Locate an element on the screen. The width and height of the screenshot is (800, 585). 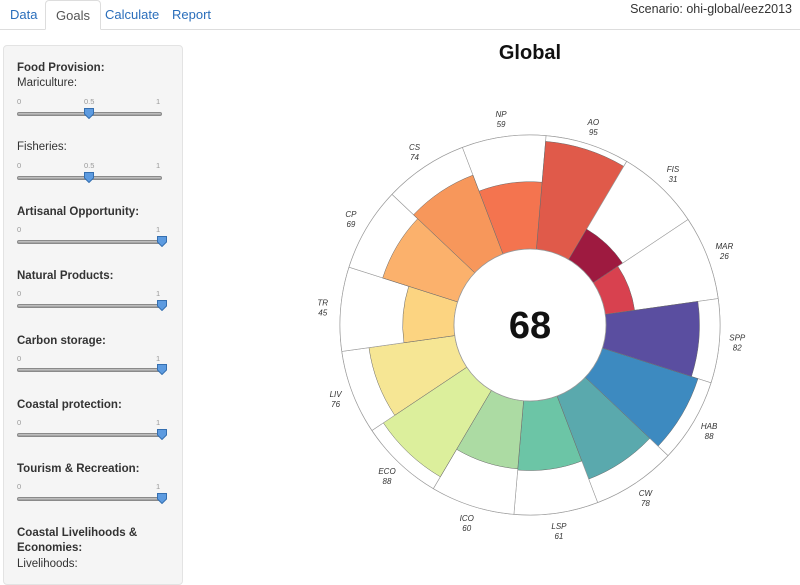
group-title-tourism-recreation: Tourism & Recreation: is located at coordinates (78, 469).